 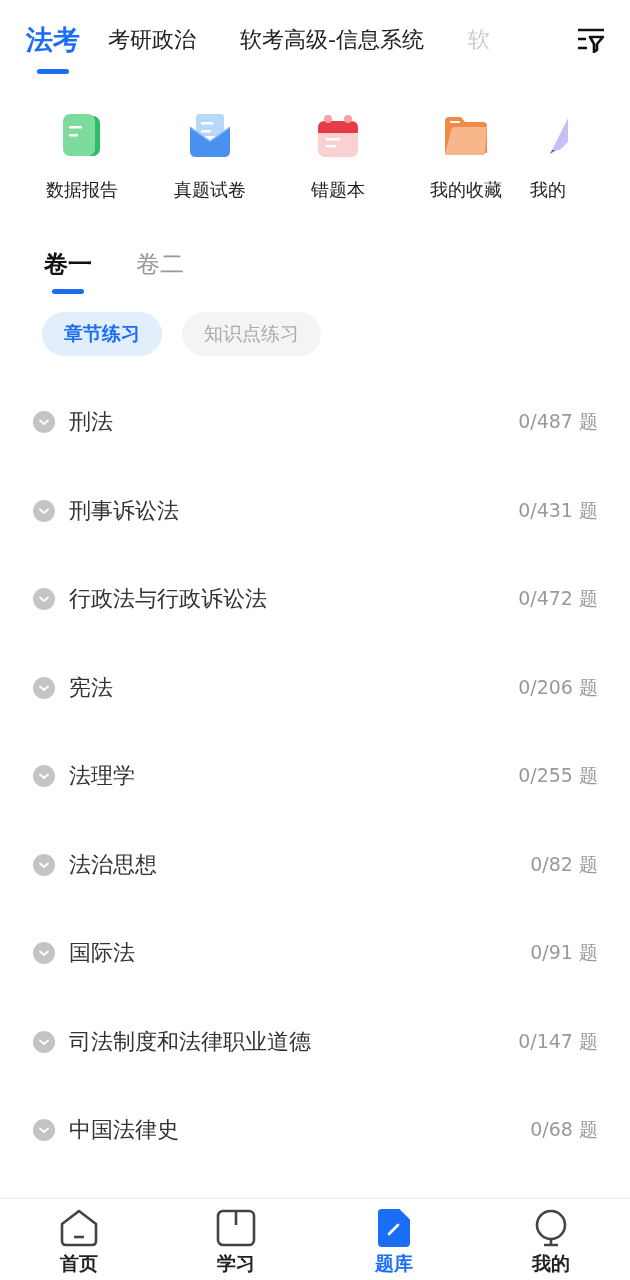 What do you see at coordinates (558, 1041) in the screenshot?
I see `question-count: 0/147 题` at bounding box center [558, 1041].